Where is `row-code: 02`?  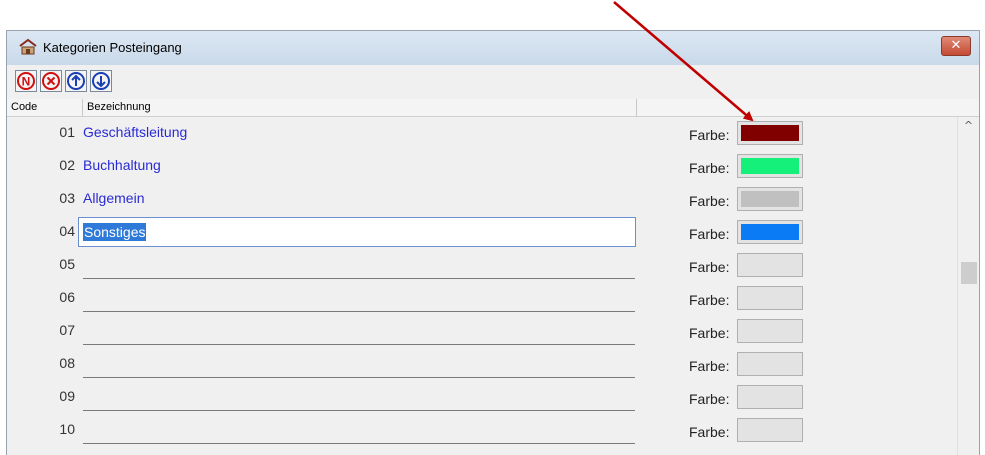 row-code: 02 is located at coordinates (67, 165).